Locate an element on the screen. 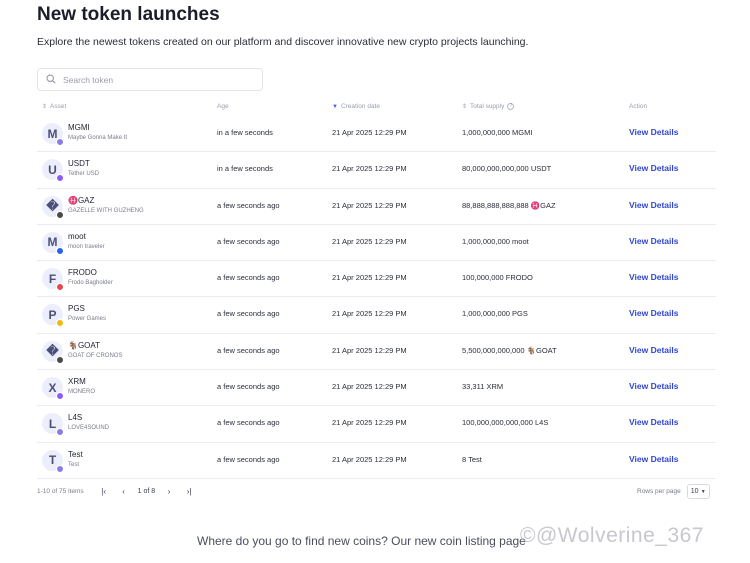 The image size is (750, 563). token-name: Power Games is located at coordinates (87, 319).